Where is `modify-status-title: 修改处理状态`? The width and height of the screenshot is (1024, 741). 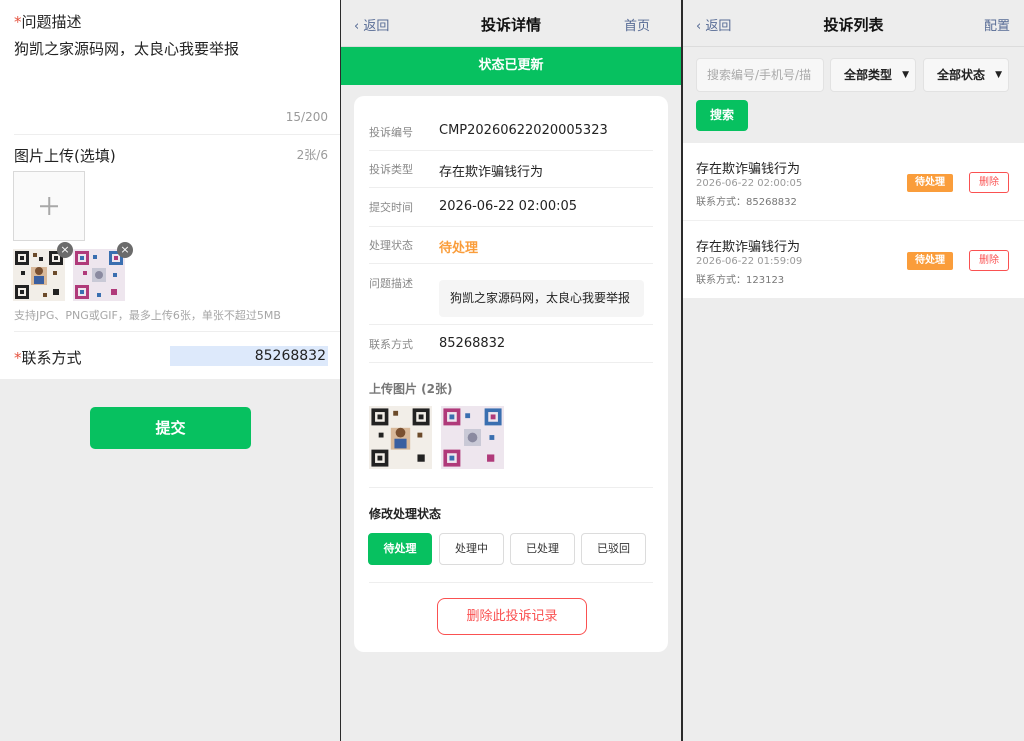 modify-status-title: 修改处理状态 is located at coordinates (405, 514).